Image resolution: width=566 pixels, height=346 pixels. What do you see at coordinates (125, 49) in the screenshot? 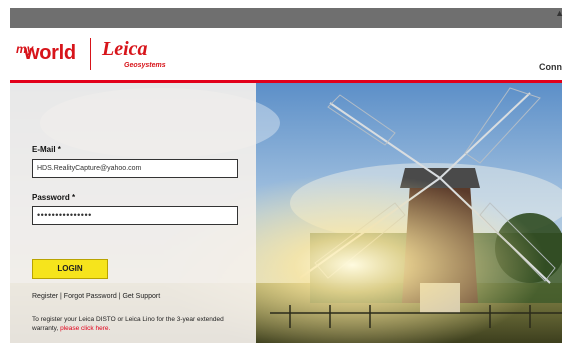
I see `leica-logo: Leica` at bounding box center [125, 49].